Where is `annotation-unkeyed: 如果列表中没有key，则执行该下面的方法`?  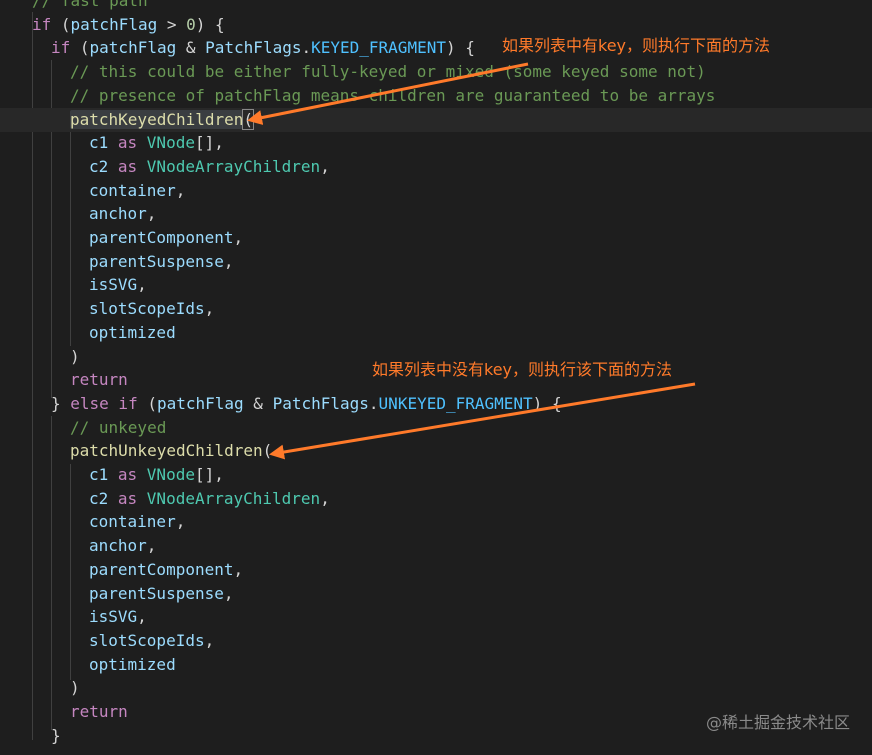 annotation-unkeyed: 如果列表中没有key，则执行该下面的方法 is located at coordinates (522, 369).